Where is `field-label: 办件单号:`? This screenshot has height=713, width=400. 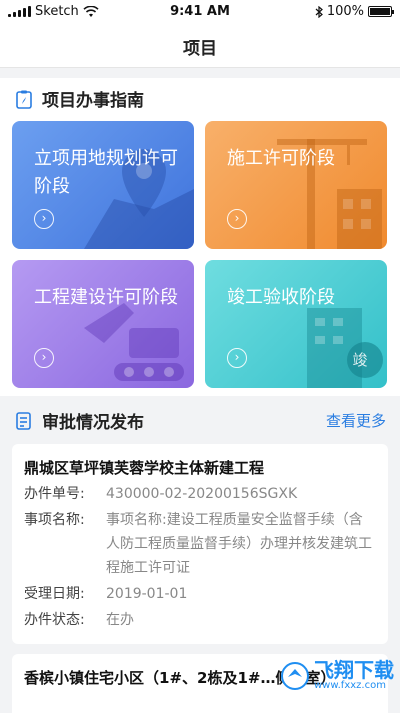
field-label: 办件单号: is located at coordinates (54, 494).